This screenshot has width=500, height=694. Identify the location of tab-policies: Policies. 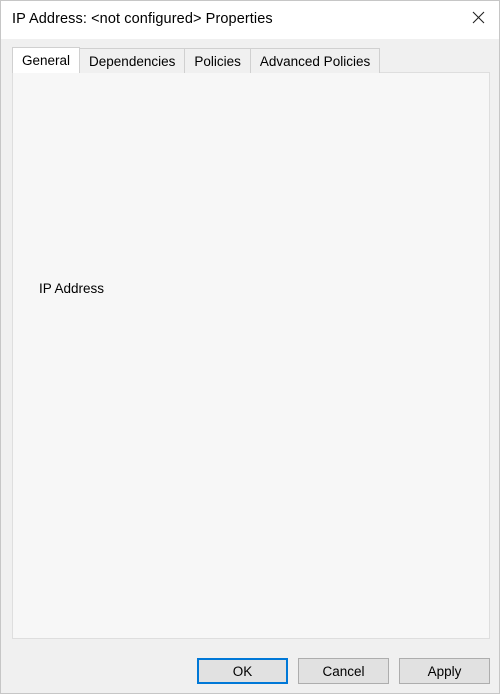
(217, 60).